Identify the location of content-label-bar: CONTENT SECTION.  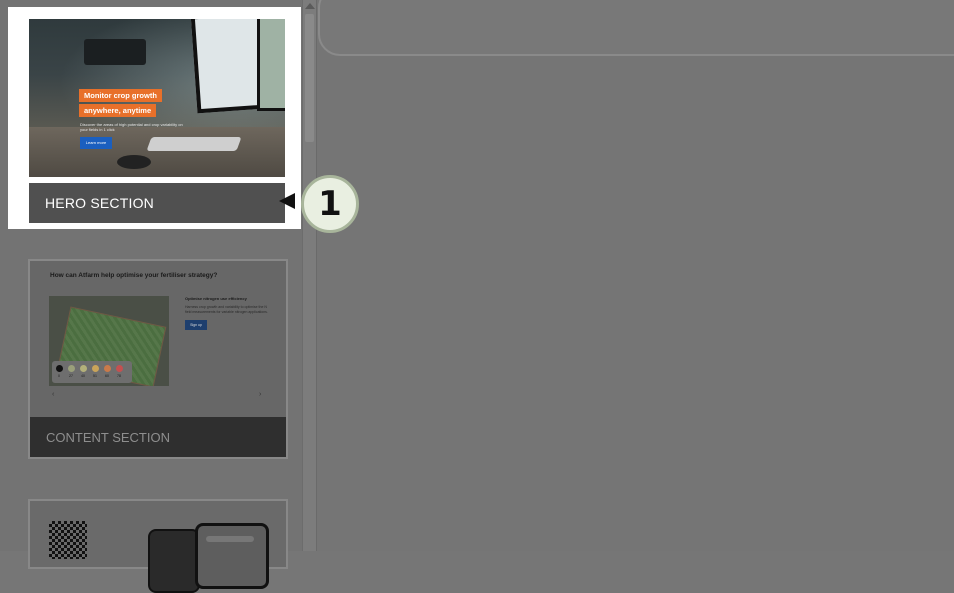
(158, 437).